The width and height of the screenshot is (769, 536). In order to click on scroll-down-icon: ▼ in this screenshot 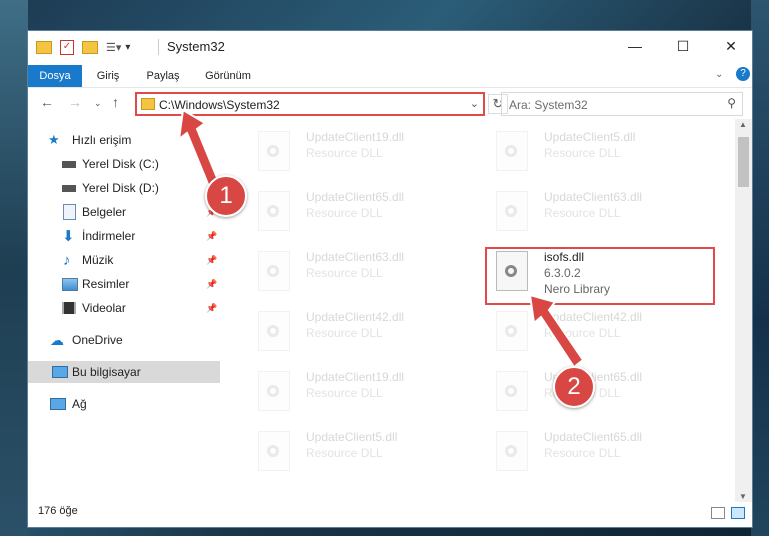, I will do `click(743, 496)`.